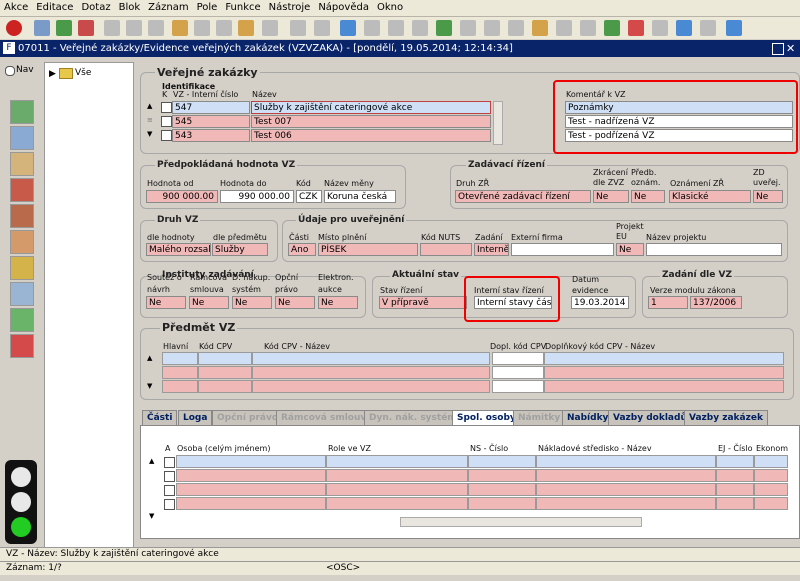 The image size is (800, 581). Describe the element at coordinates (151, 461) in the screenshot. I see `osoby-scroll-up-icon: ▲` at that location.